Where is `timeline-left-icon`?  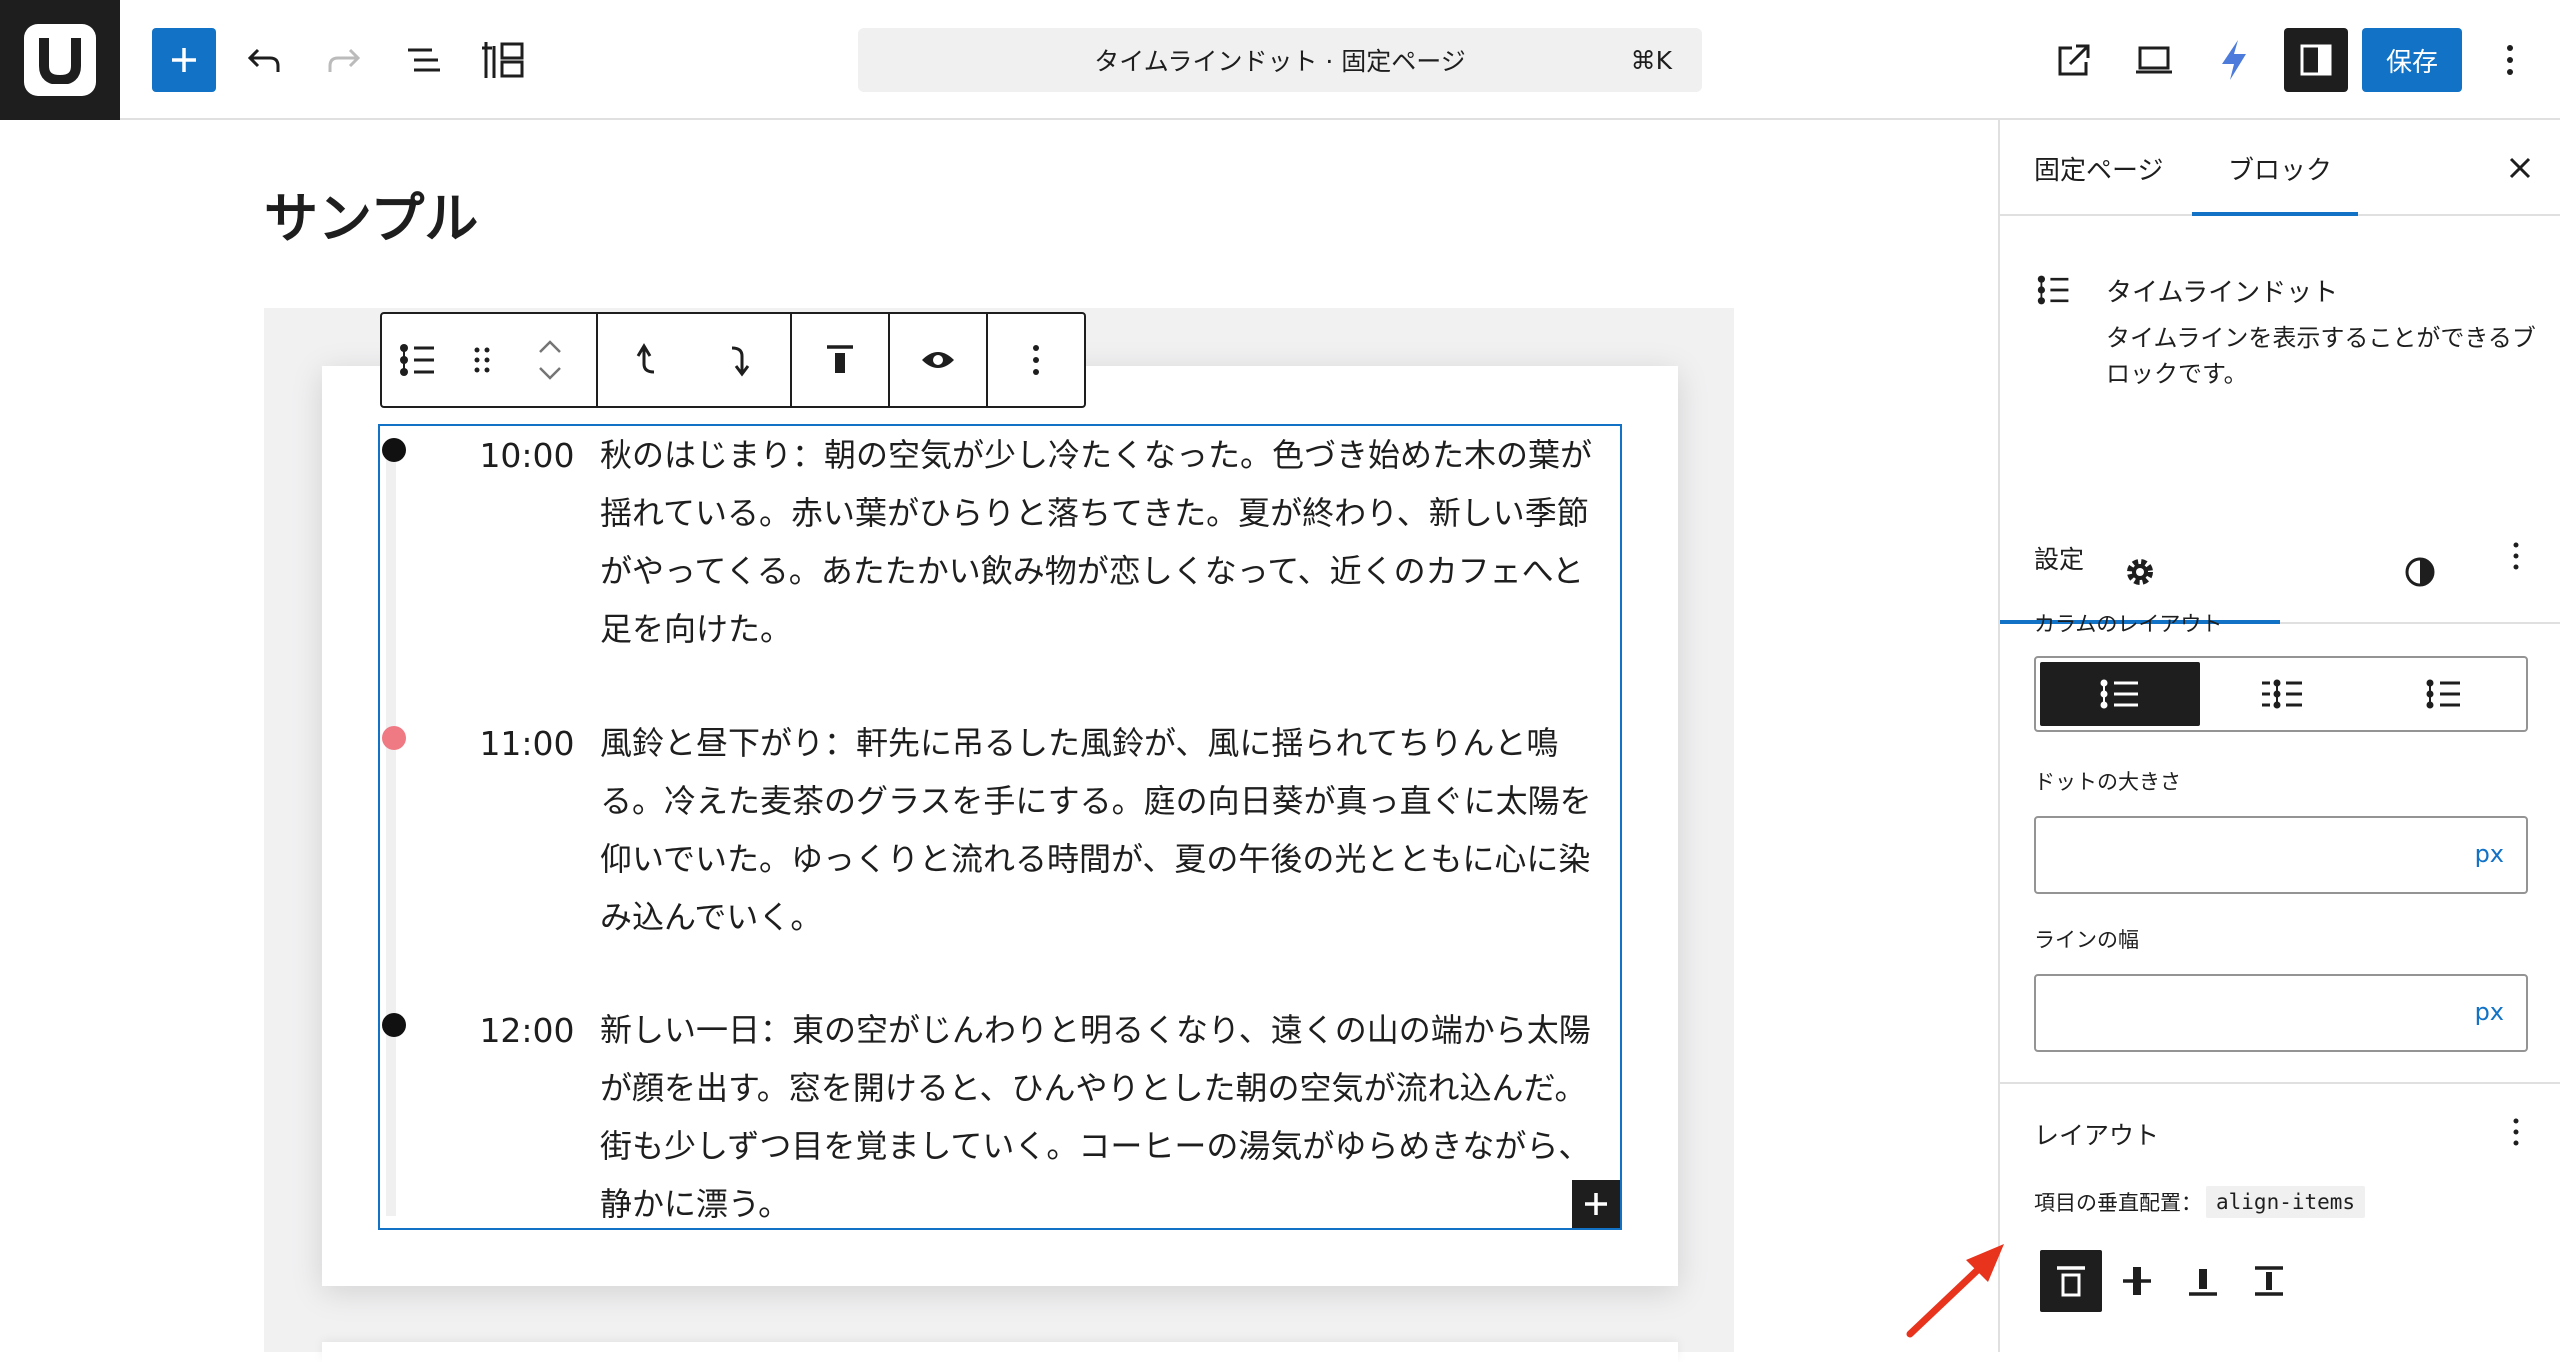 timeline-left-icon is located at coordinates (2119, 694).